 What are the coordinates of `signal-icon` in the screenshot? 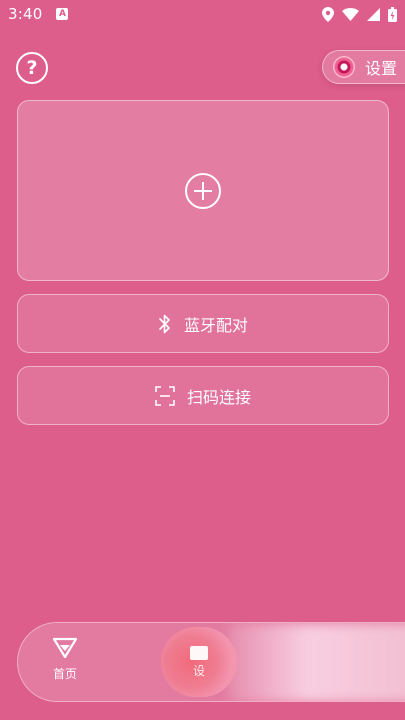 It's located at (373, 14).